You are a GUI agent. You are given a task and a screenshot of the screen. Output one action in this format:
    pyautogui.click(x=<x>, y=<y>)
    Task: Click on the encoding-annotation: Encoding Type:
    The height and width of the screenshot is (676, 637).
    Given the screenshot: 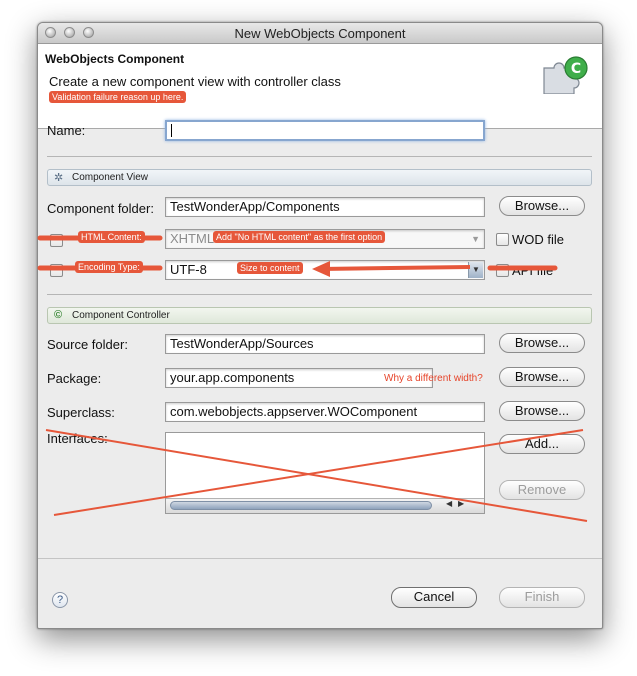 What is the action you would take?
    pyautogui.click(x=109, y=267)
    